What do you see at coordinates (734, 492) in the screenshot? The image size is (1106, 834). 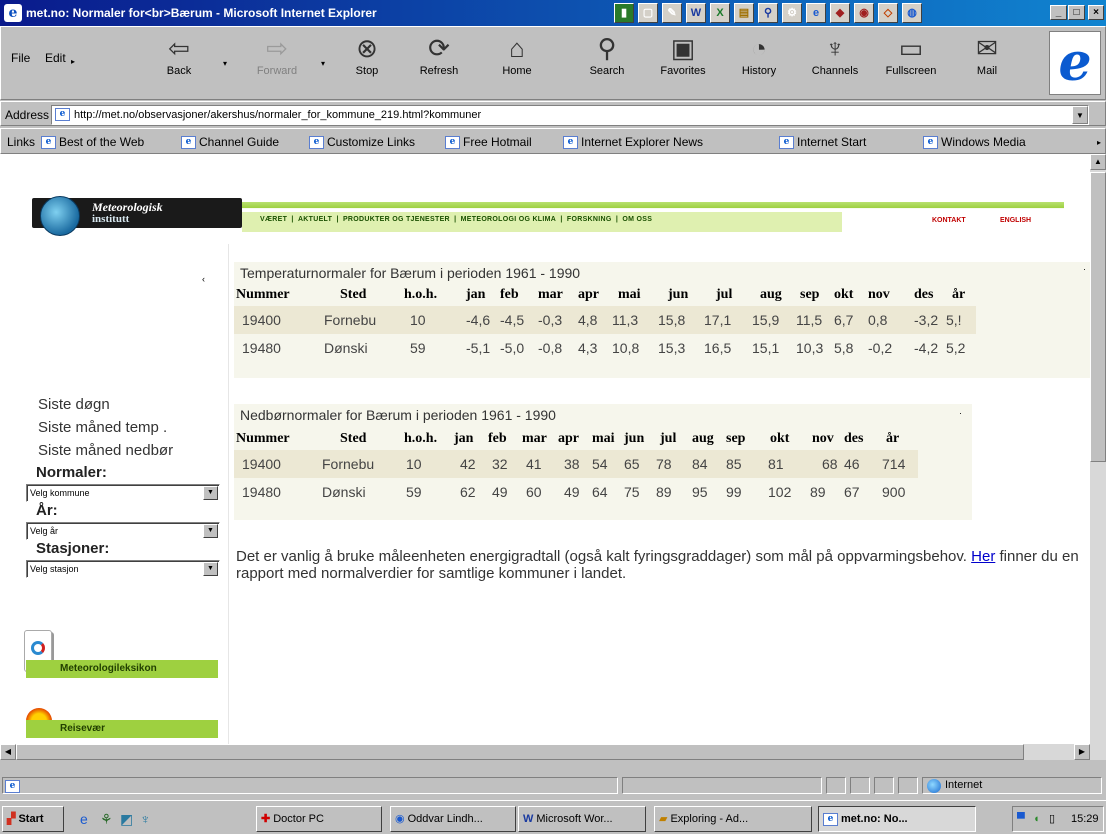 I see `table-cell: 99` at bounding box center [734, 492].